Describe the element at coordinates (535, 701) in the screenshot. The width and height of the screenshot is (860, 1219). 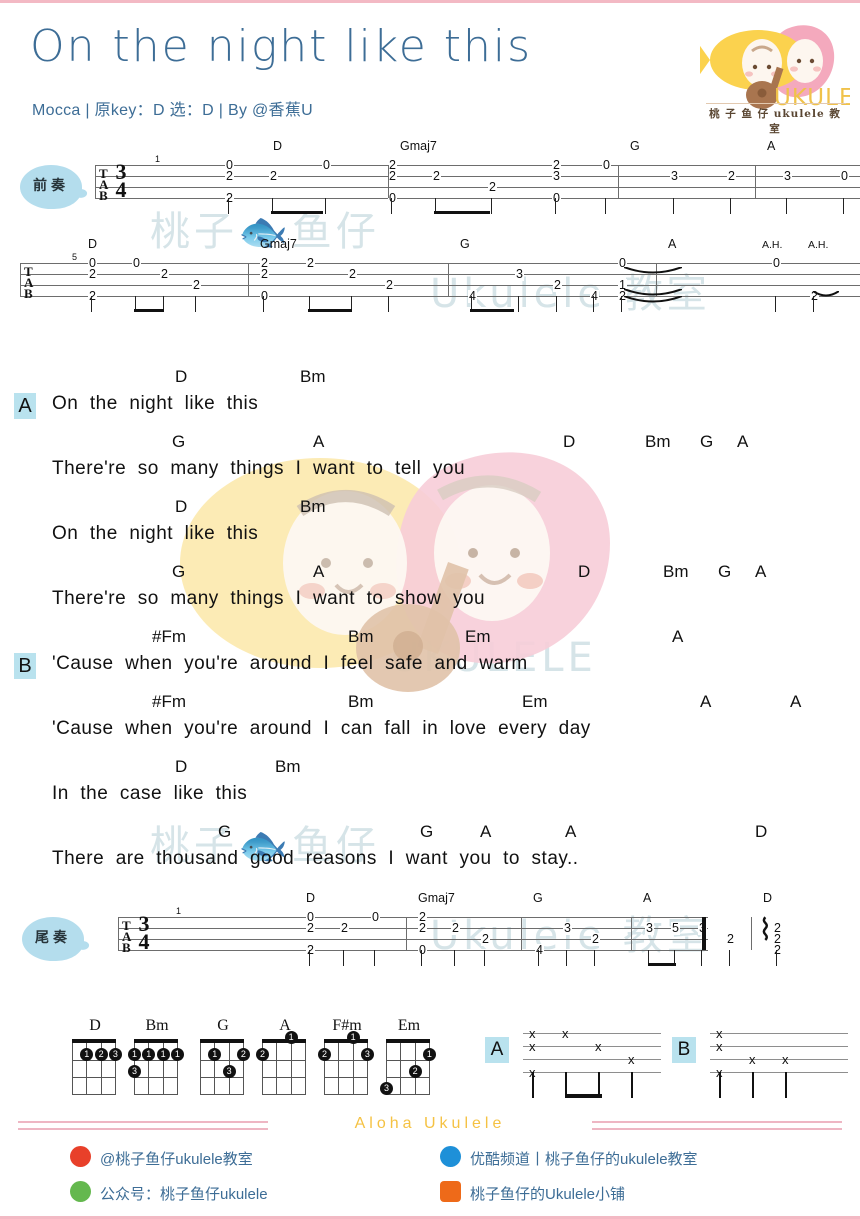
I see `lyric-chord: Em` at that location.